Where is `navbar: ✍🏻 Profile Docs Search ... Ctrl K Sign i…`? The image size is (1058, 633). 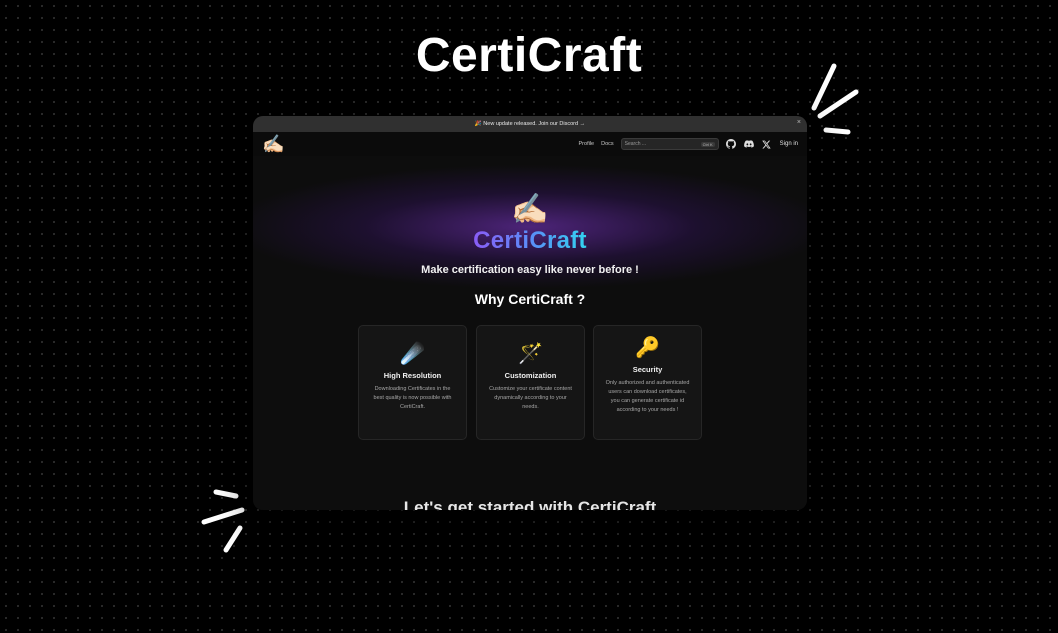 navbar: ✍🏻 Profile Docs Search ... Ctrl K Sign i… is located at coordinates (530, 144).